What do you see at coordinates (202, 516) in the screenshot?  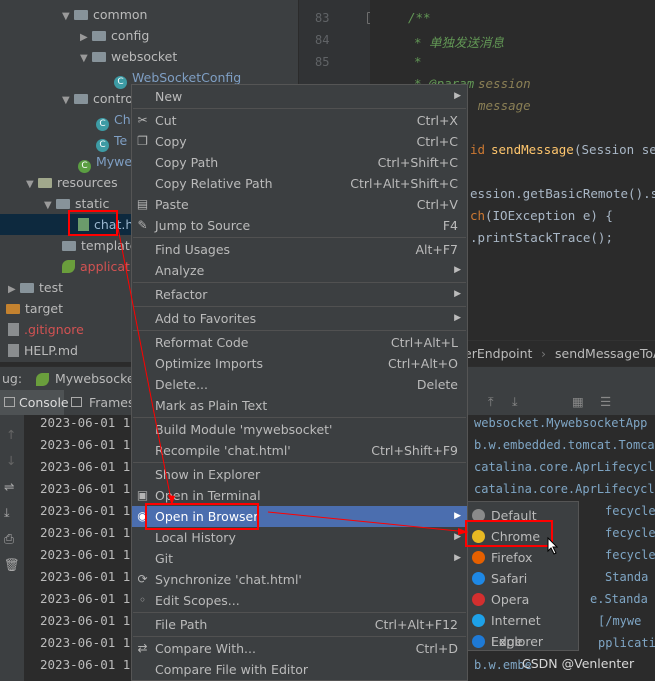 I see `highlight-box-open-in-browser` at bounding box center [202, 516].